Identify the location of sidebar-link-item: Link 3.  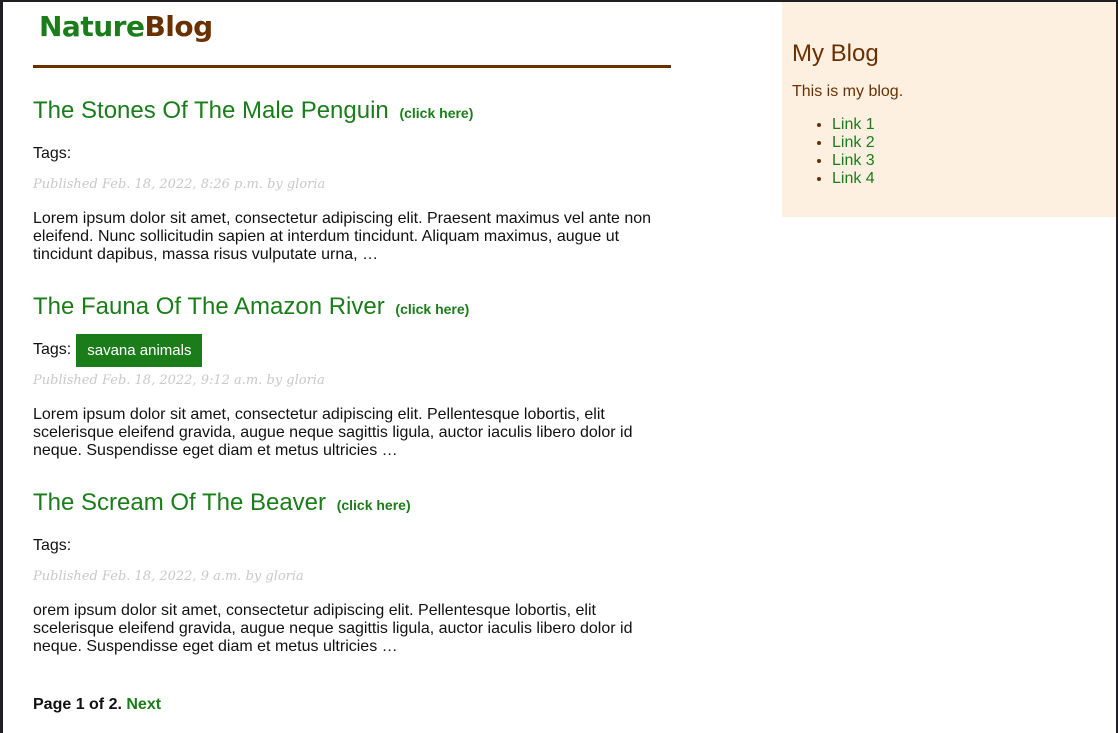
(974, 161).